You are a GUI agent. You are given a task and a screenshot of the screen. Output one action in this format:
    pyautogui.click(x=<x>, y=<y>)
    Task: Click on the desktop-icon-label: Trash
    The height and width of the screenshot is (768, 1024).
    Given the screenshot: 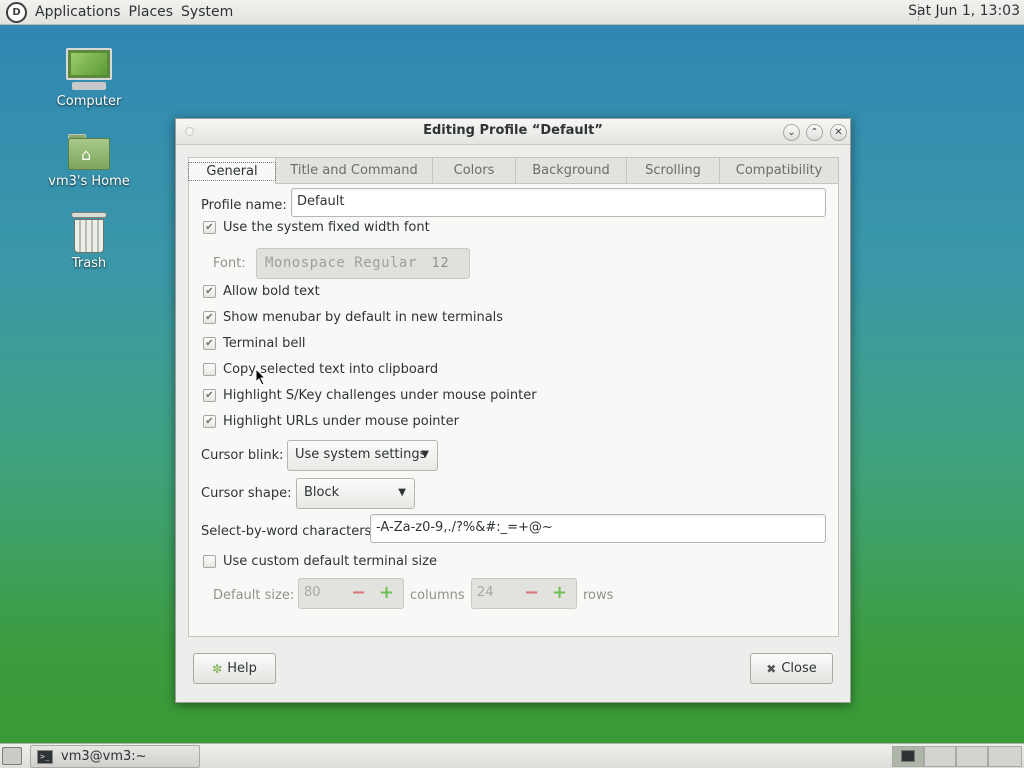 What is the action you would take?
    pyautogui.click(x=89, y=263)
    